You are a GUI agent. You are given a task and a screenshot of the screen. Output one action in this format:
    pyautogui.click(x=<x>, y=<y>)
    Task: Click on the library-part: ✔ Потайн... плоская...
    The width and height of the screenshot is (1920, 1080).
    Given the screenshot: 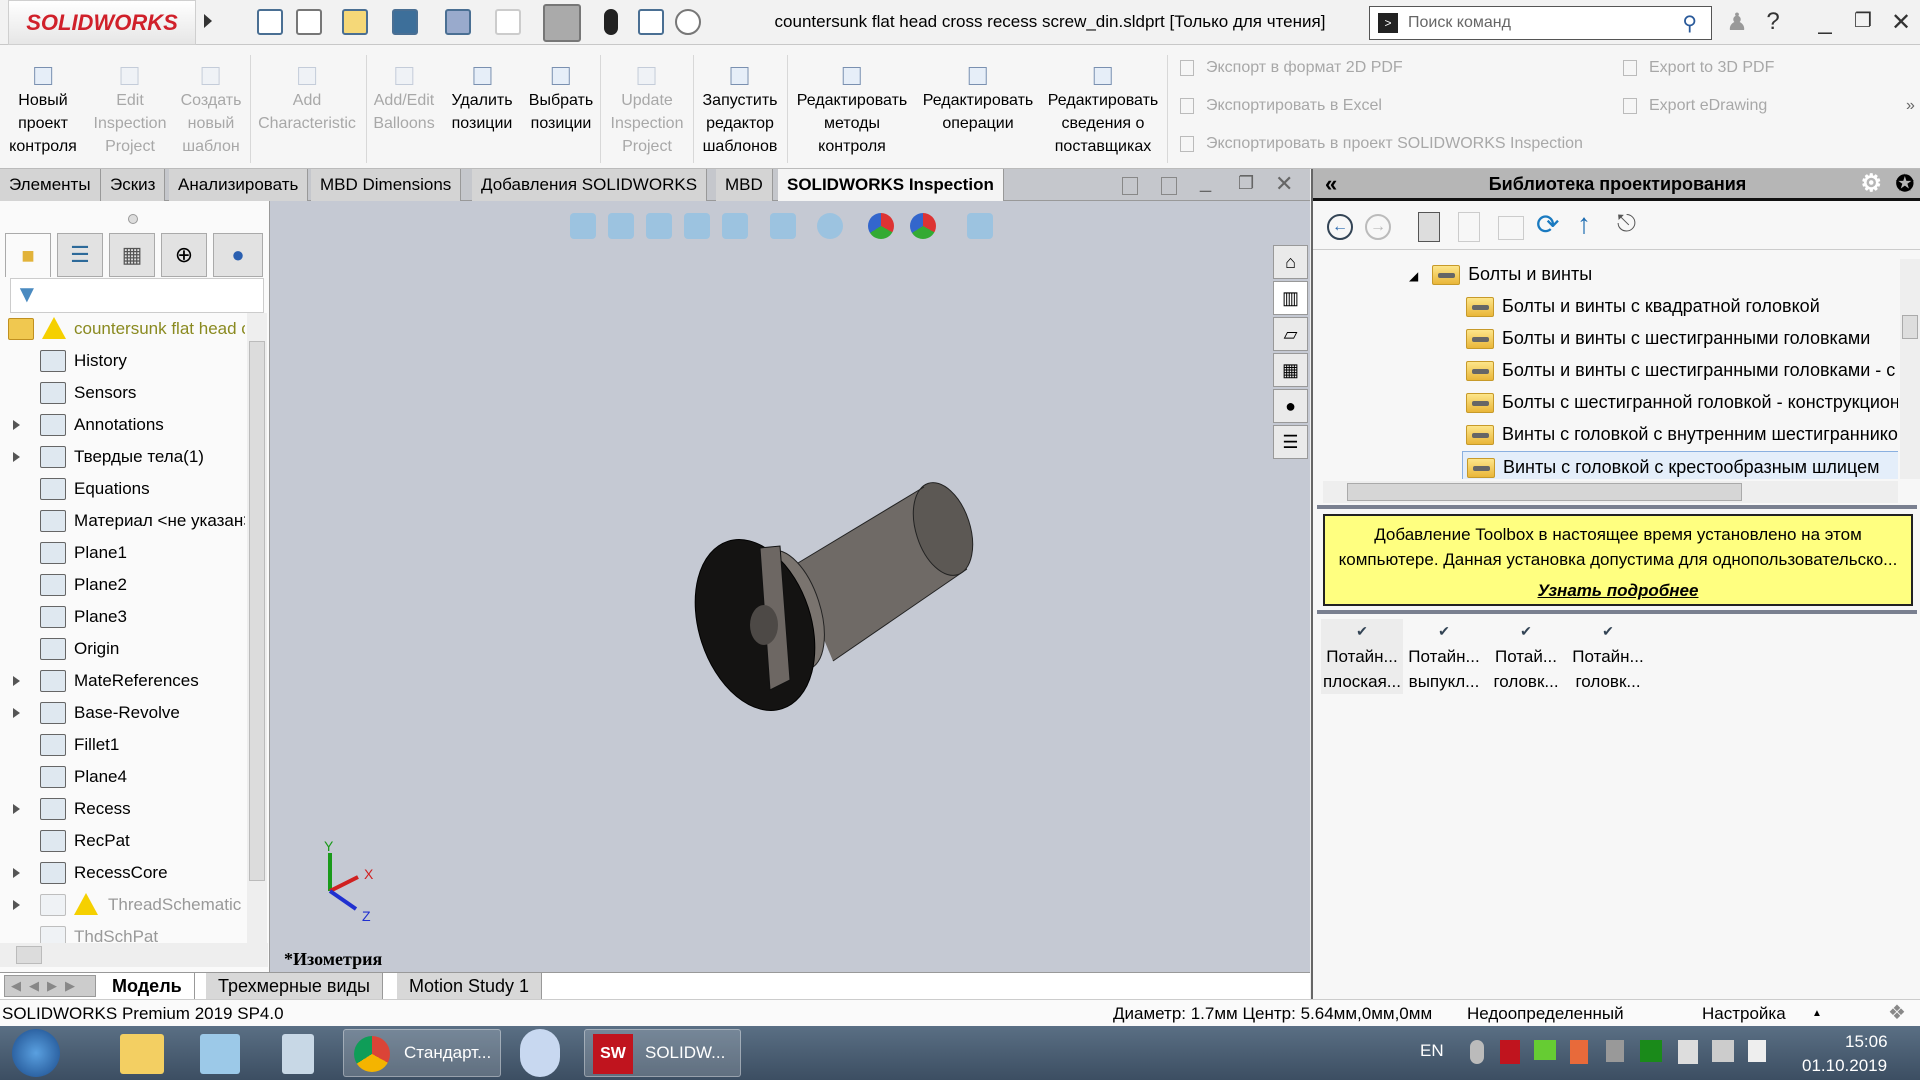 What is the action you would take?
    pyautogui.click(x=1362, y=656)
    